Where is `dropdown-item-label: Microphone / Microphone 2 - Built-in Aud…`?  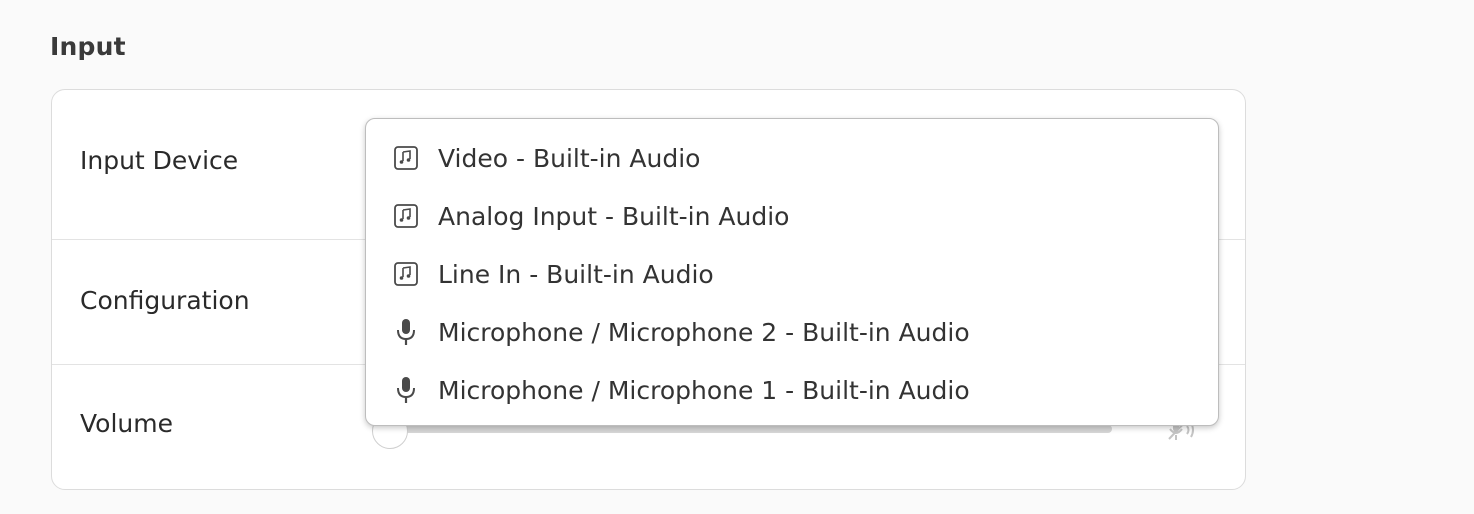 dropdown-item-label: Microphone / Microphone 2 - Built-in Aud… is located at coordinates (704, 332).